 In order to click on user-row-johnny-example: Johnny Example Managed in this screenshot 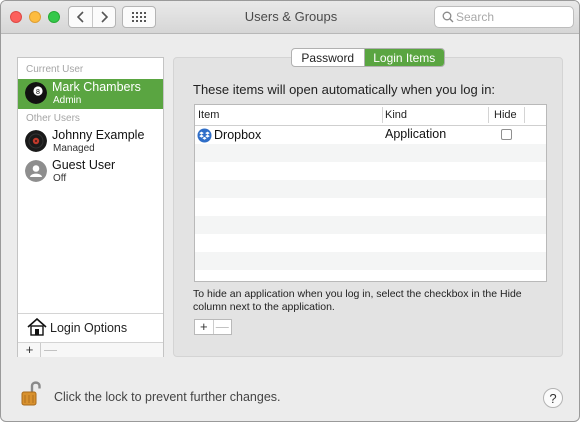, I will do `click(90, 142)`.